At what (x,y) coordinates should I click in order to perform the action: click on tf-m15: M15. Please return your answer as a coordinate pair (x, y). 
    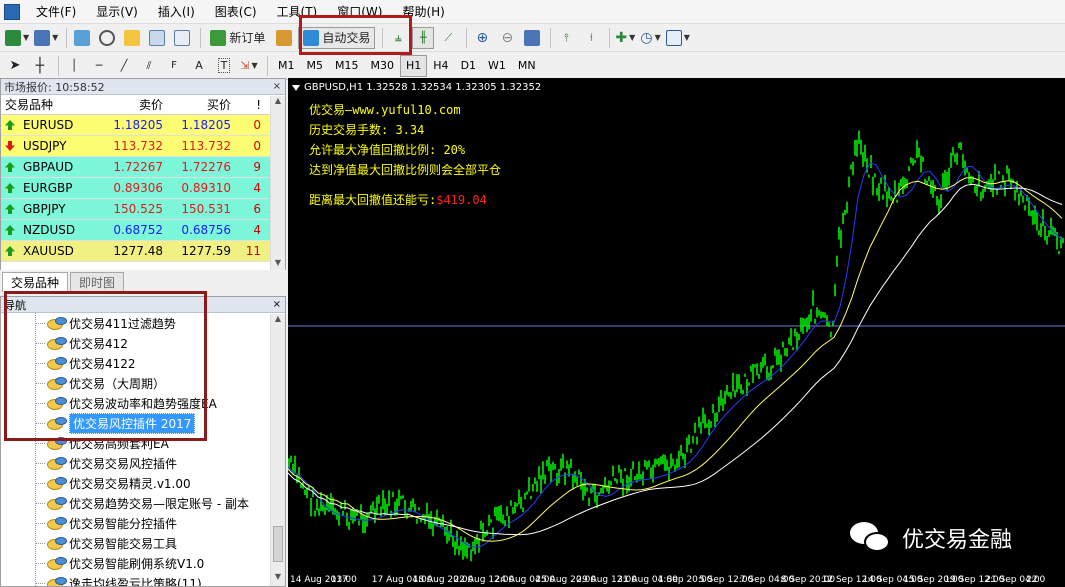
    Looking at the image, I should click on (347, 66).